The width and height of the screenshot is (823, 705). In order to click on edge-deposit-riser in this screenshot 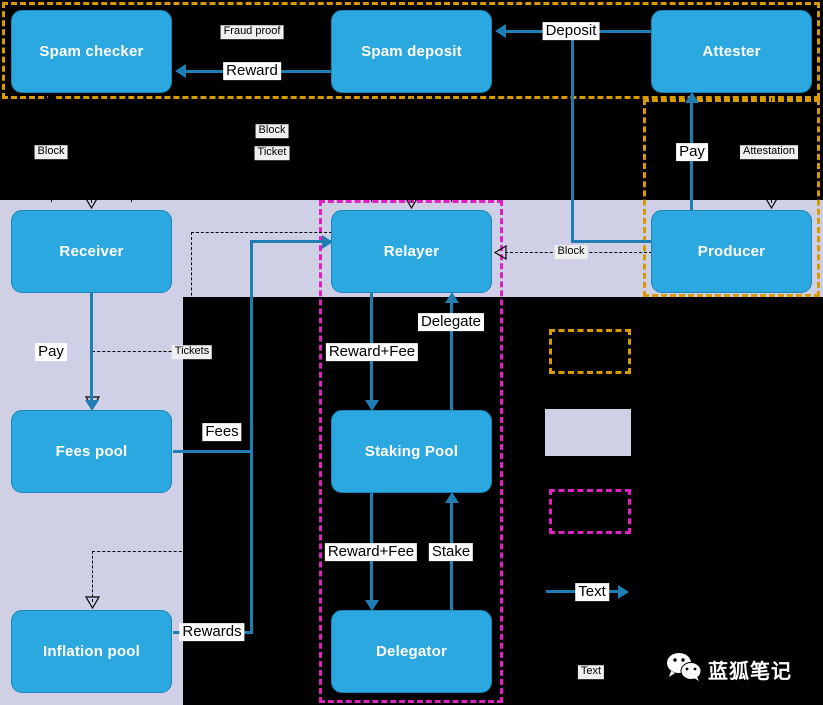, I will do `click(572, 136)`.